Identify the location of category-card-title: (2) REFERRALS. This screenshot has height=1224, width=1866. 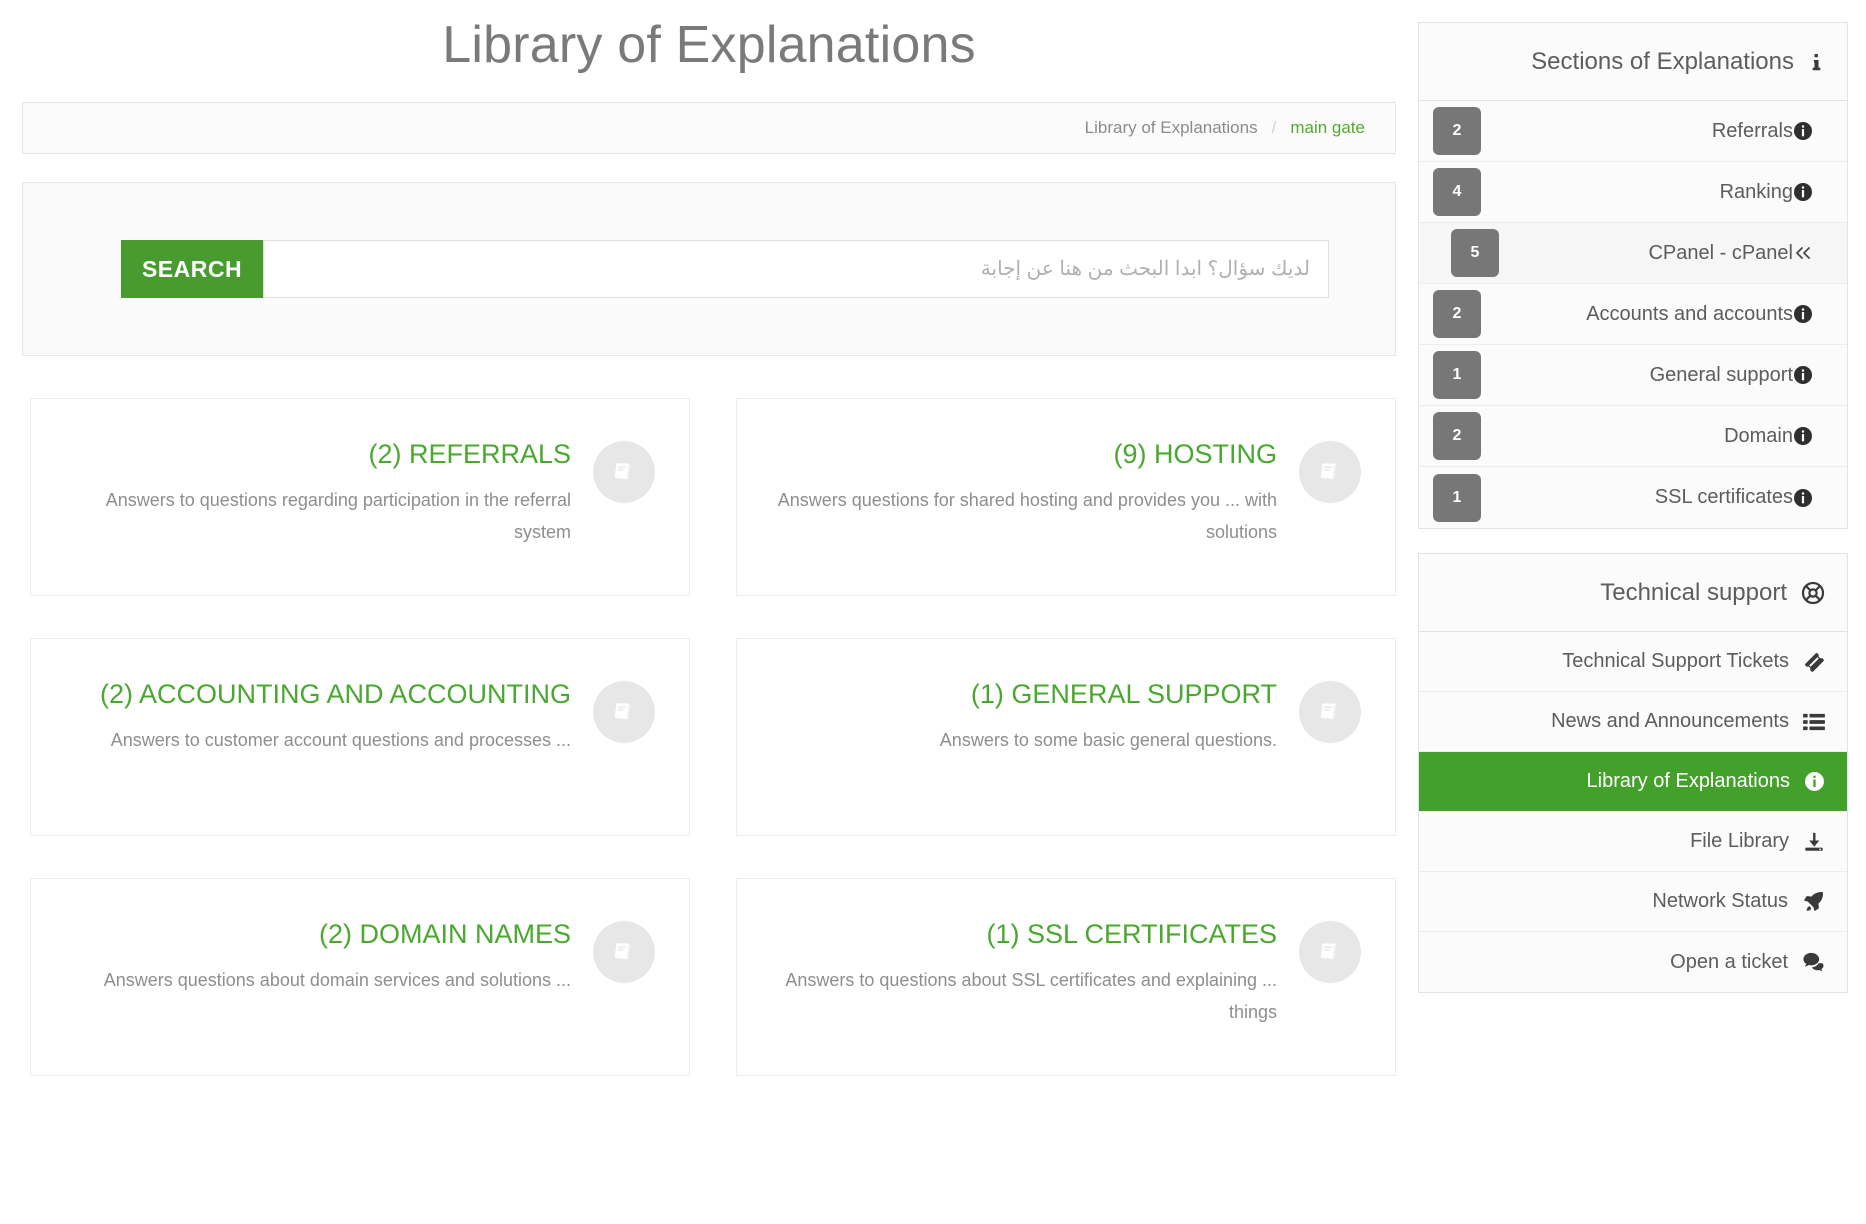
(469, 454).